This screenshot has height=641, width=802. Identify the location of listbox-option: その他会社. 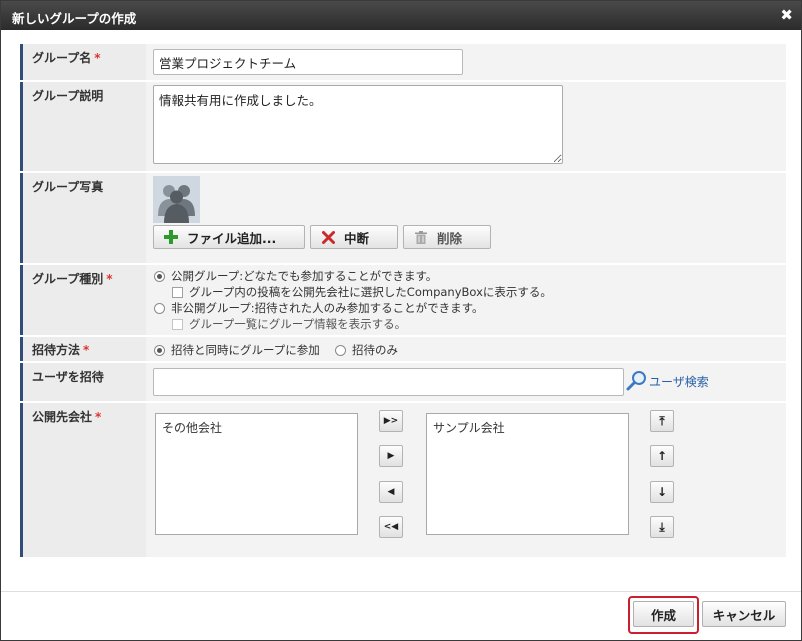
(256, 427).